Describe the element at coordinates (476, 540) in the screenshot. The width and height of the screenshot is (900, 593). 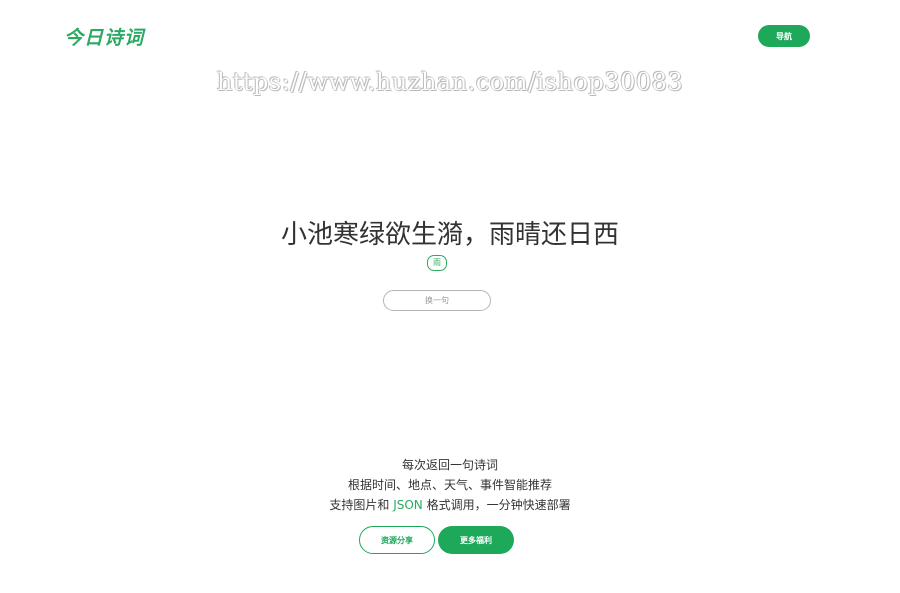
I see `more-benefits-button: 更多福利` at that location.